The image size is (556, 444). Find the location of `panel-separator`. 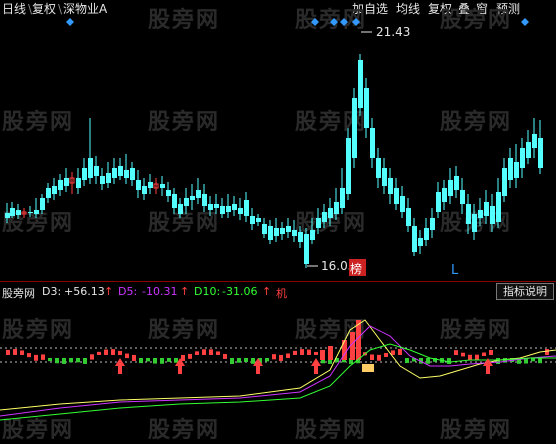

panel-separator is located at coordinates (278, 281).